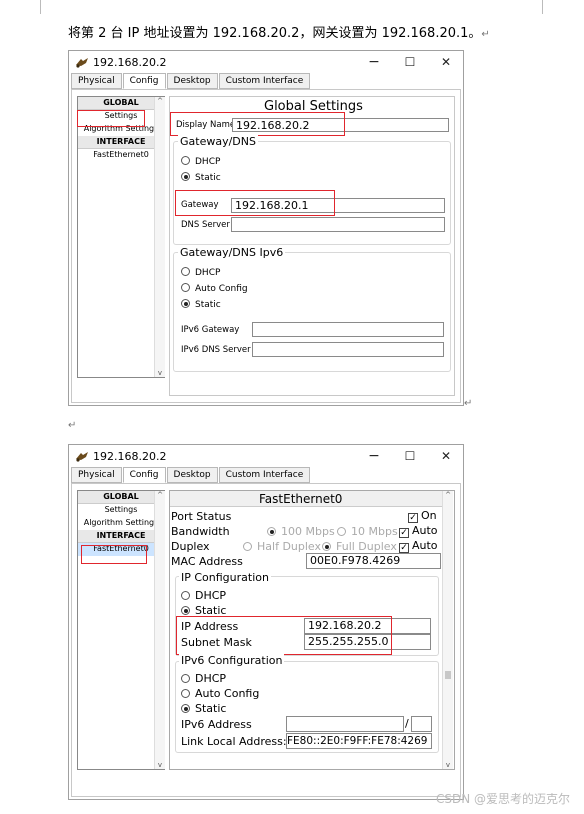  Describe the element at coordinates (448, 675) in the screenshot. I see `scrollbar-thumb` at that location.